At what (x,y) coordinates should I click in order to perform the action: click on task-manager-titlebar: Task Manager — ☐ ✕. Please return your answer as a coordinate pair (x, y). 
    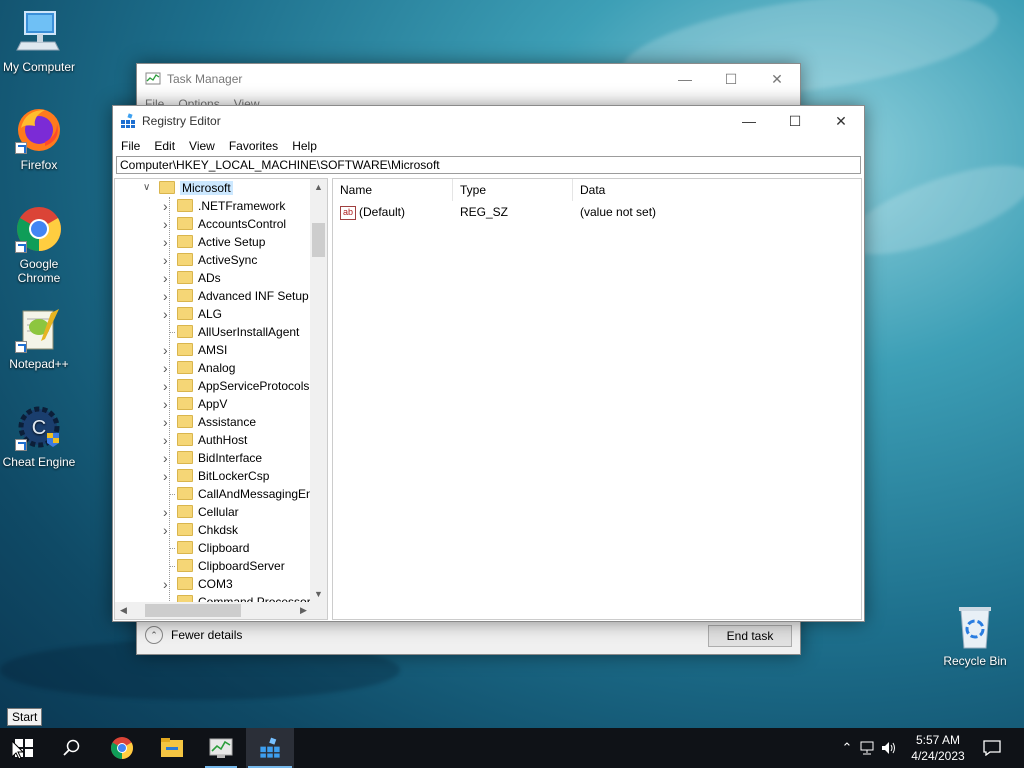
    Looking at the image, I should click on (468, 79).